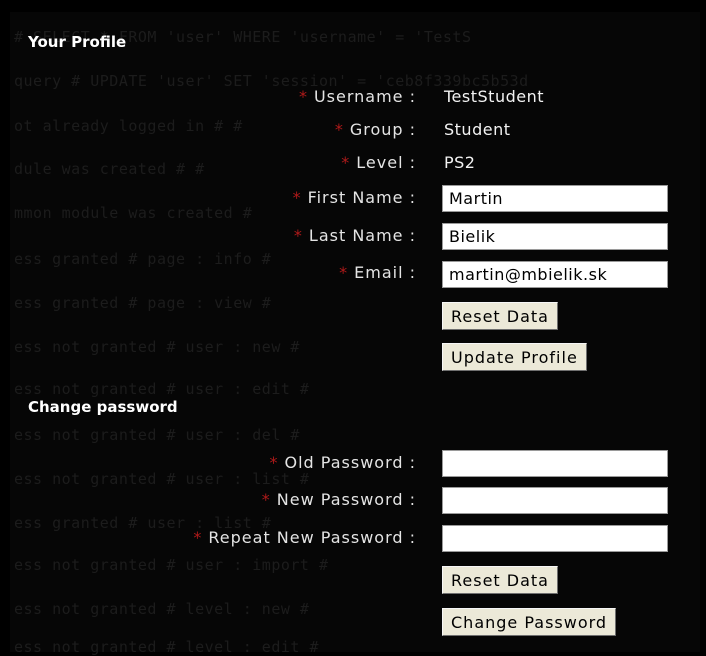 The image size is (706, 656). What do you see at coordinates (157, 435) in the screenshot?
I see `log-line: ess not granted # user : del #` at bounding box center [157, 435].